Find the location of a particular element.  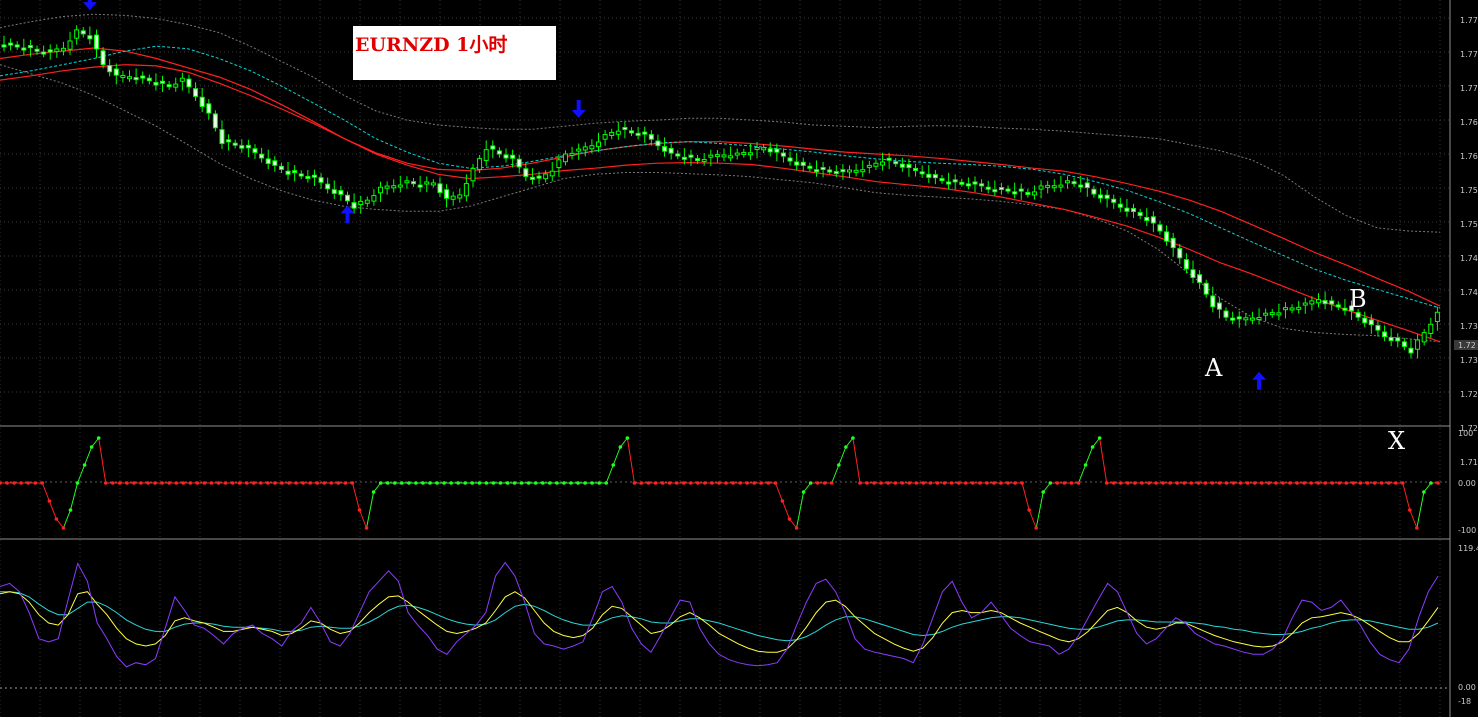

current-price-label: 1.72 is located at coordinates (1467, 345).